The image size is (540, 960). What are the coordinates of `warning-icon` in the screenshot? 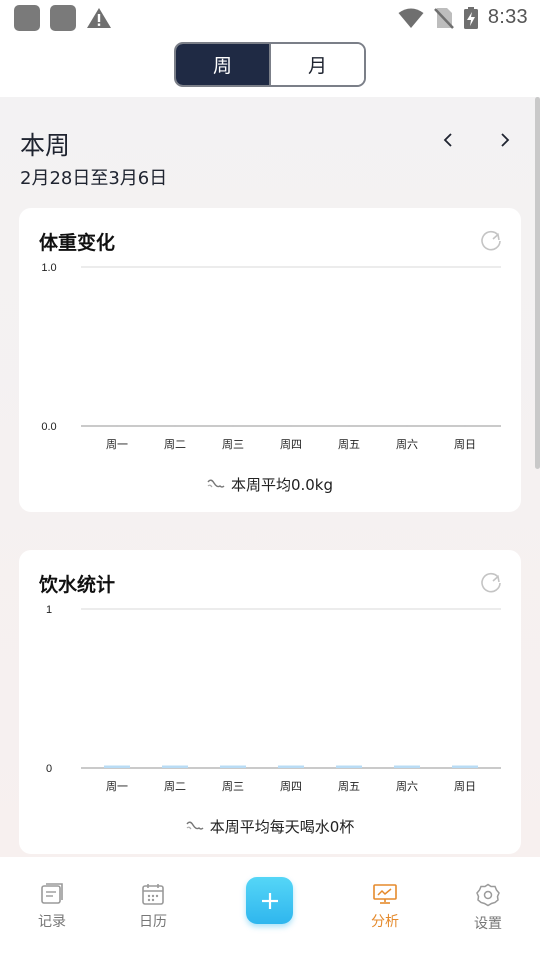 It's located at (99, 18).